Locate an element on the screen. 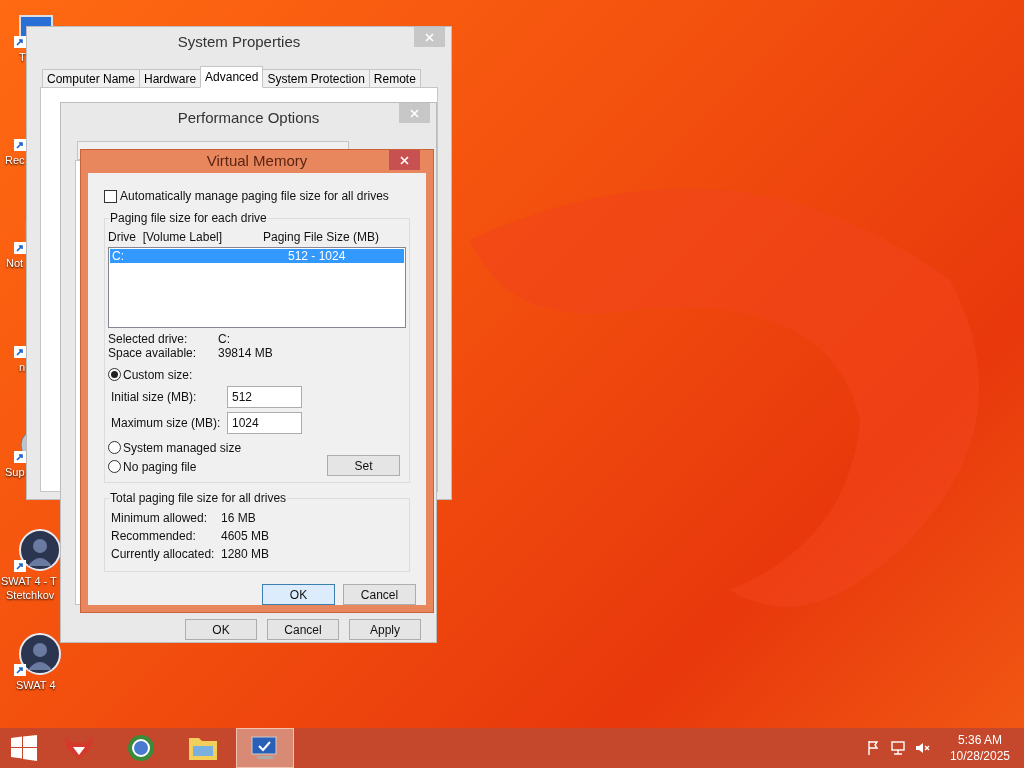  network-icon is located at coordinates (897, 748).